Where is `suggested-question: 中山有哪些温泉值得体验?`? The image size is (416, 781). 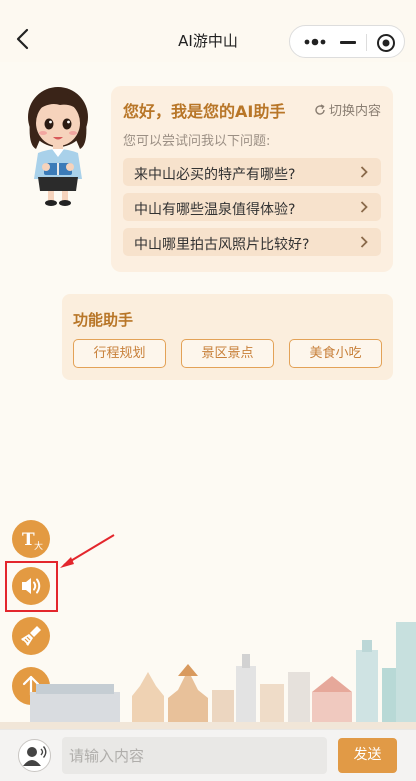 suggested-question: 中山有哪些温泉值得体验? is located at coordinates (252, 207).